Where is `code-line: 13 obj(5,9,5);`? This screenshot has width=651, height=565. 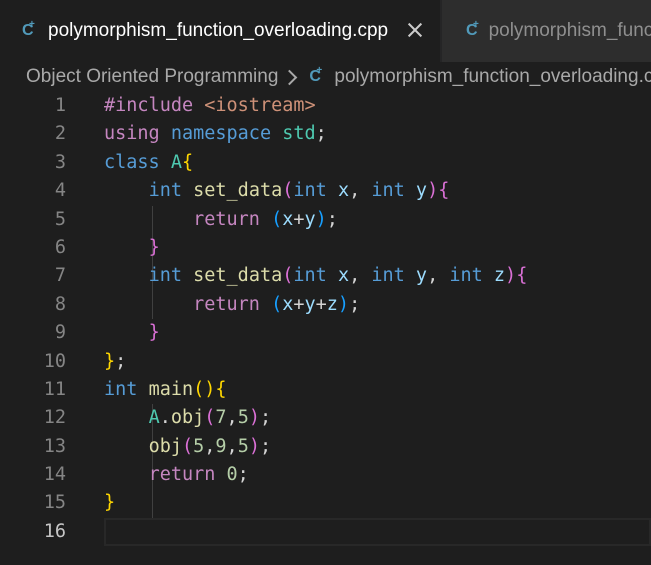
code-line: 13 obj(5,9,5); is located at coordinates (325, 447).